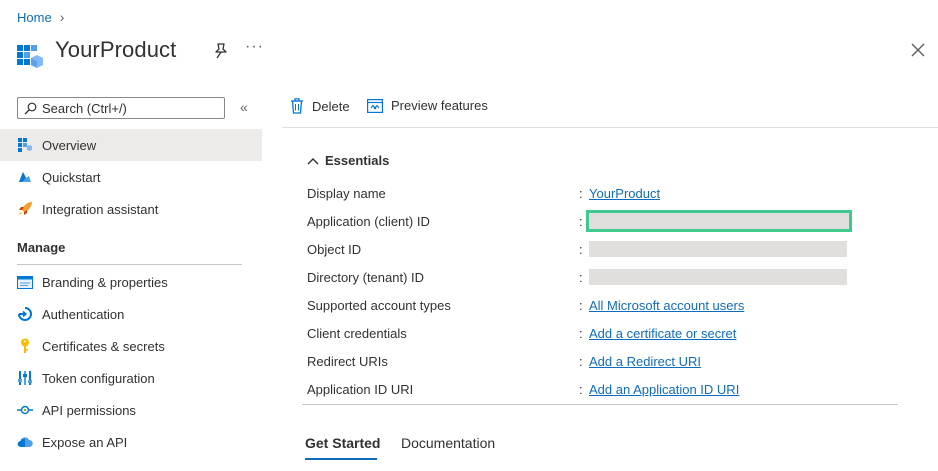  Describe the element at coordinates (131, 177) in the screenshot. I see `sidebar-item-quickstart: Quickstart` at that location.